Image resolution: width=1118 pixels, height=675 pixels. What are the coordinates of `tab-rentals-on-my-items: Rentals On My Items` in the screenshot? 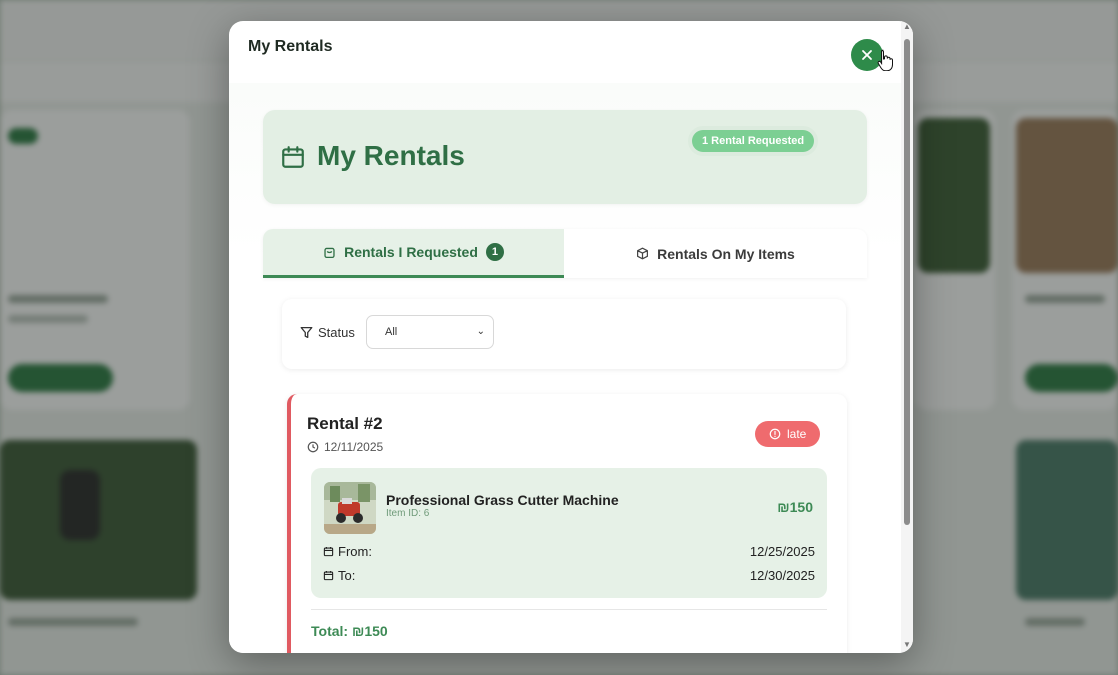 It's located at (715, 253).